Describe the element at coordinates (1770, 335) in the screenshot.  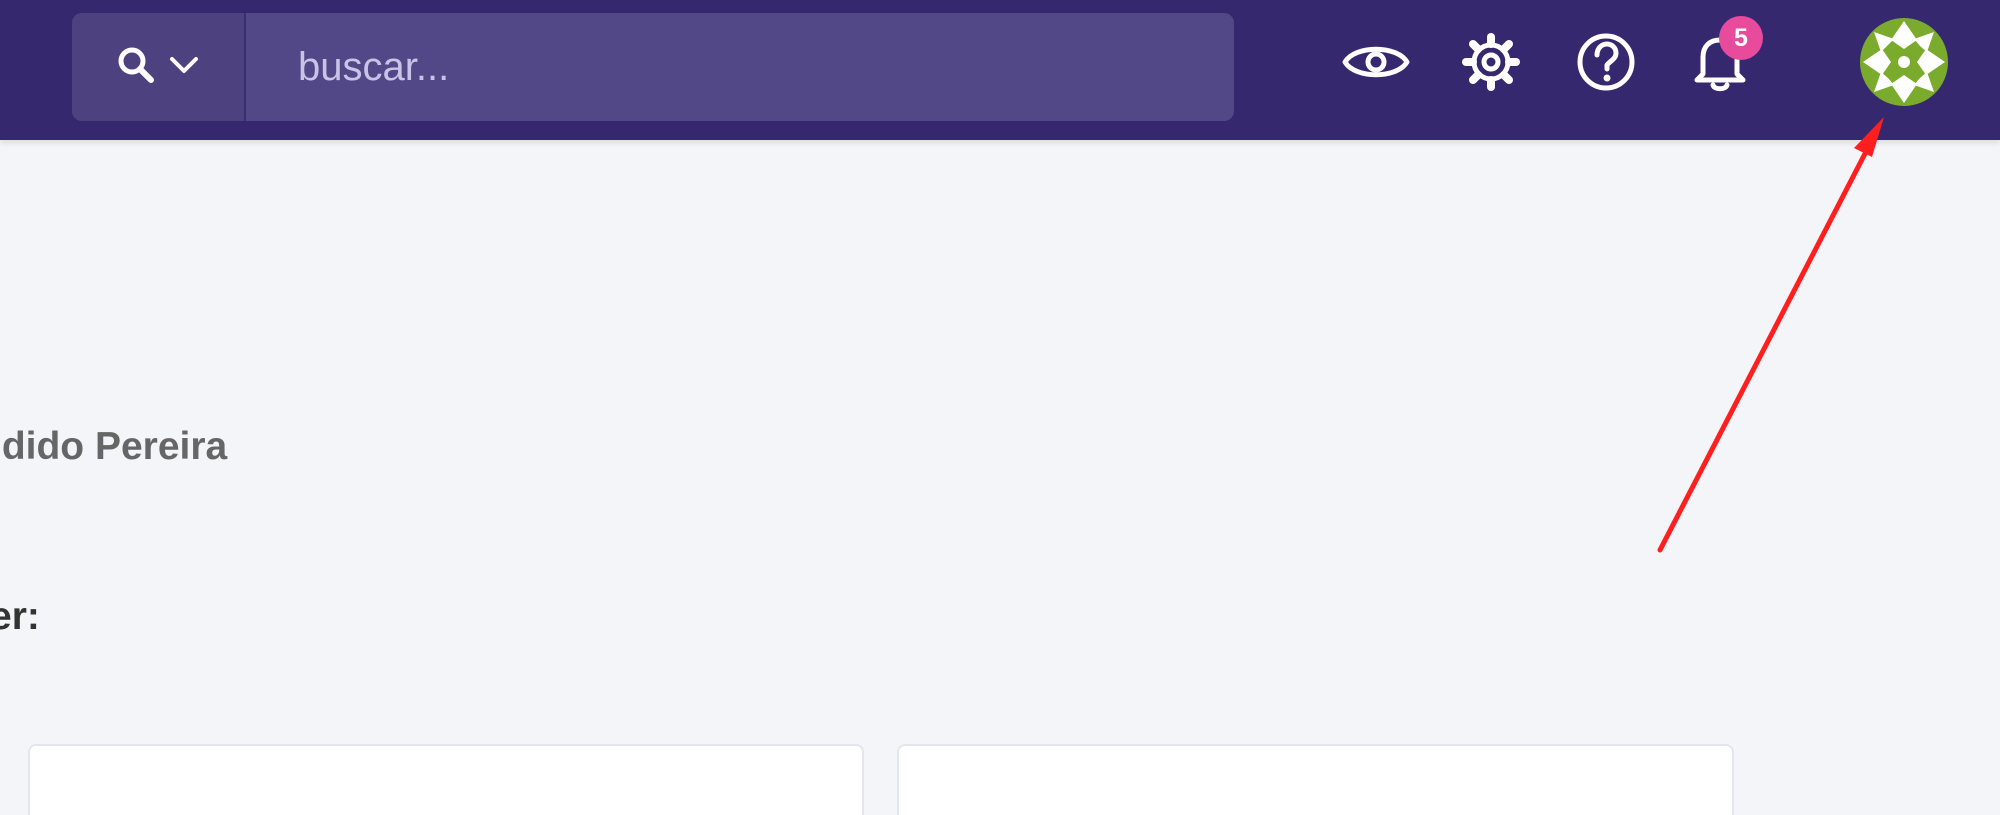
I see `annotation-arrow` at that location.